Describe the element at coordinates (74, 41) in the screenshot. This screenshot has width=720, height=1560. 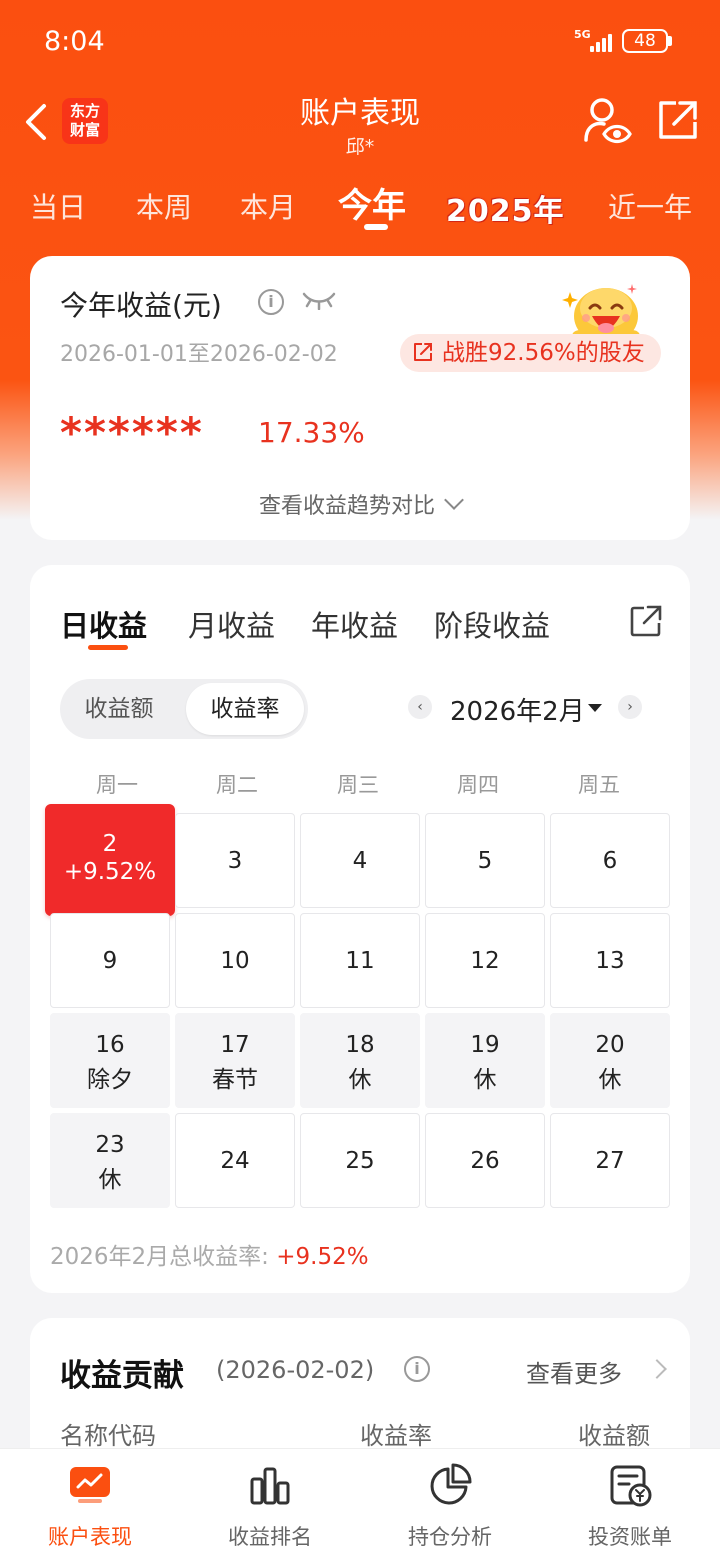
I see `status-time: 8:04` at that location.